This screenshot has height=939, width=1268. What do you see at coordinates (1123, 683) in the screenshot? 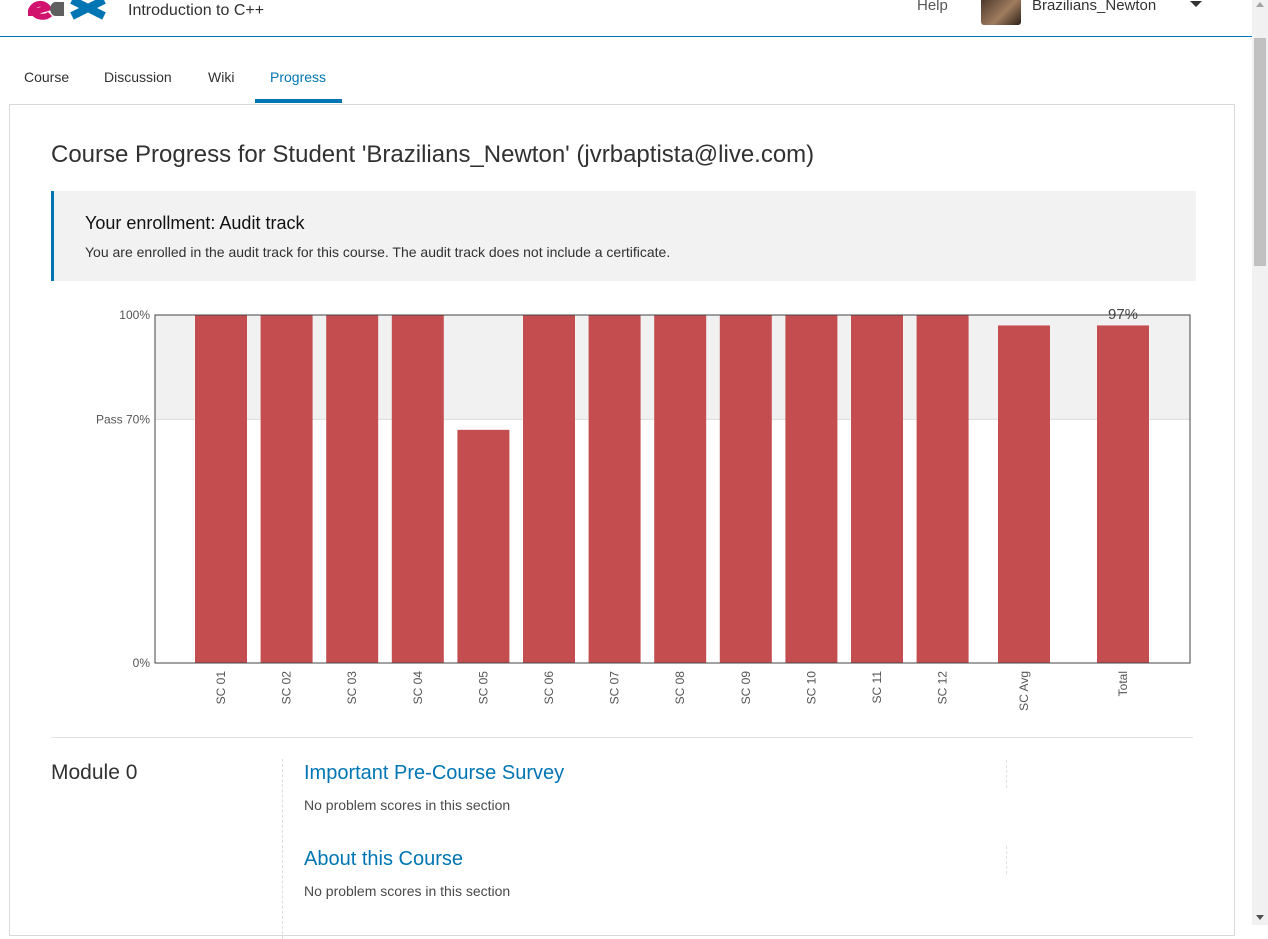
I see `x-tick-label: Total` at bounding box center [1123, 683].